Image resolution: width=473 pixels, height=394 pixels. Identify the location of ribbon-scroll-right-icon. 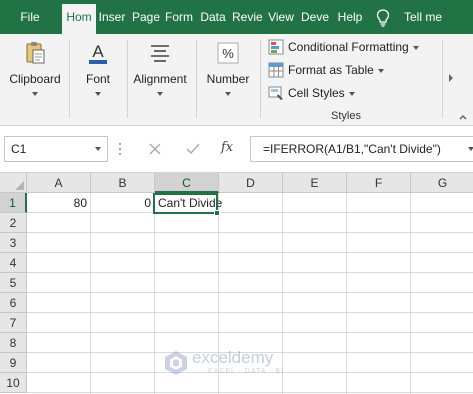
(451, 78).